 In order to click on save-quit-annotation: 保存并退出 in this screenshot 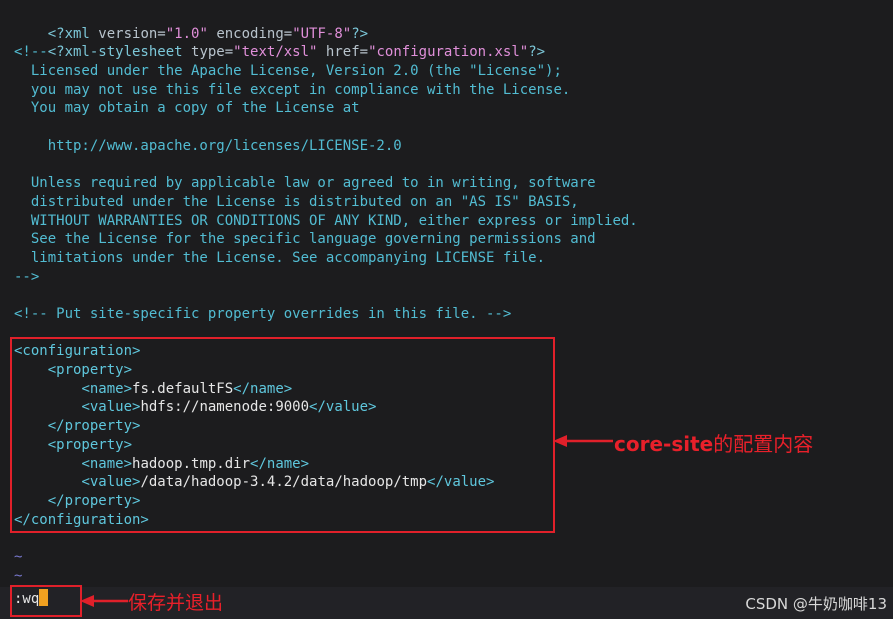, I will do `click(176, 603)`.